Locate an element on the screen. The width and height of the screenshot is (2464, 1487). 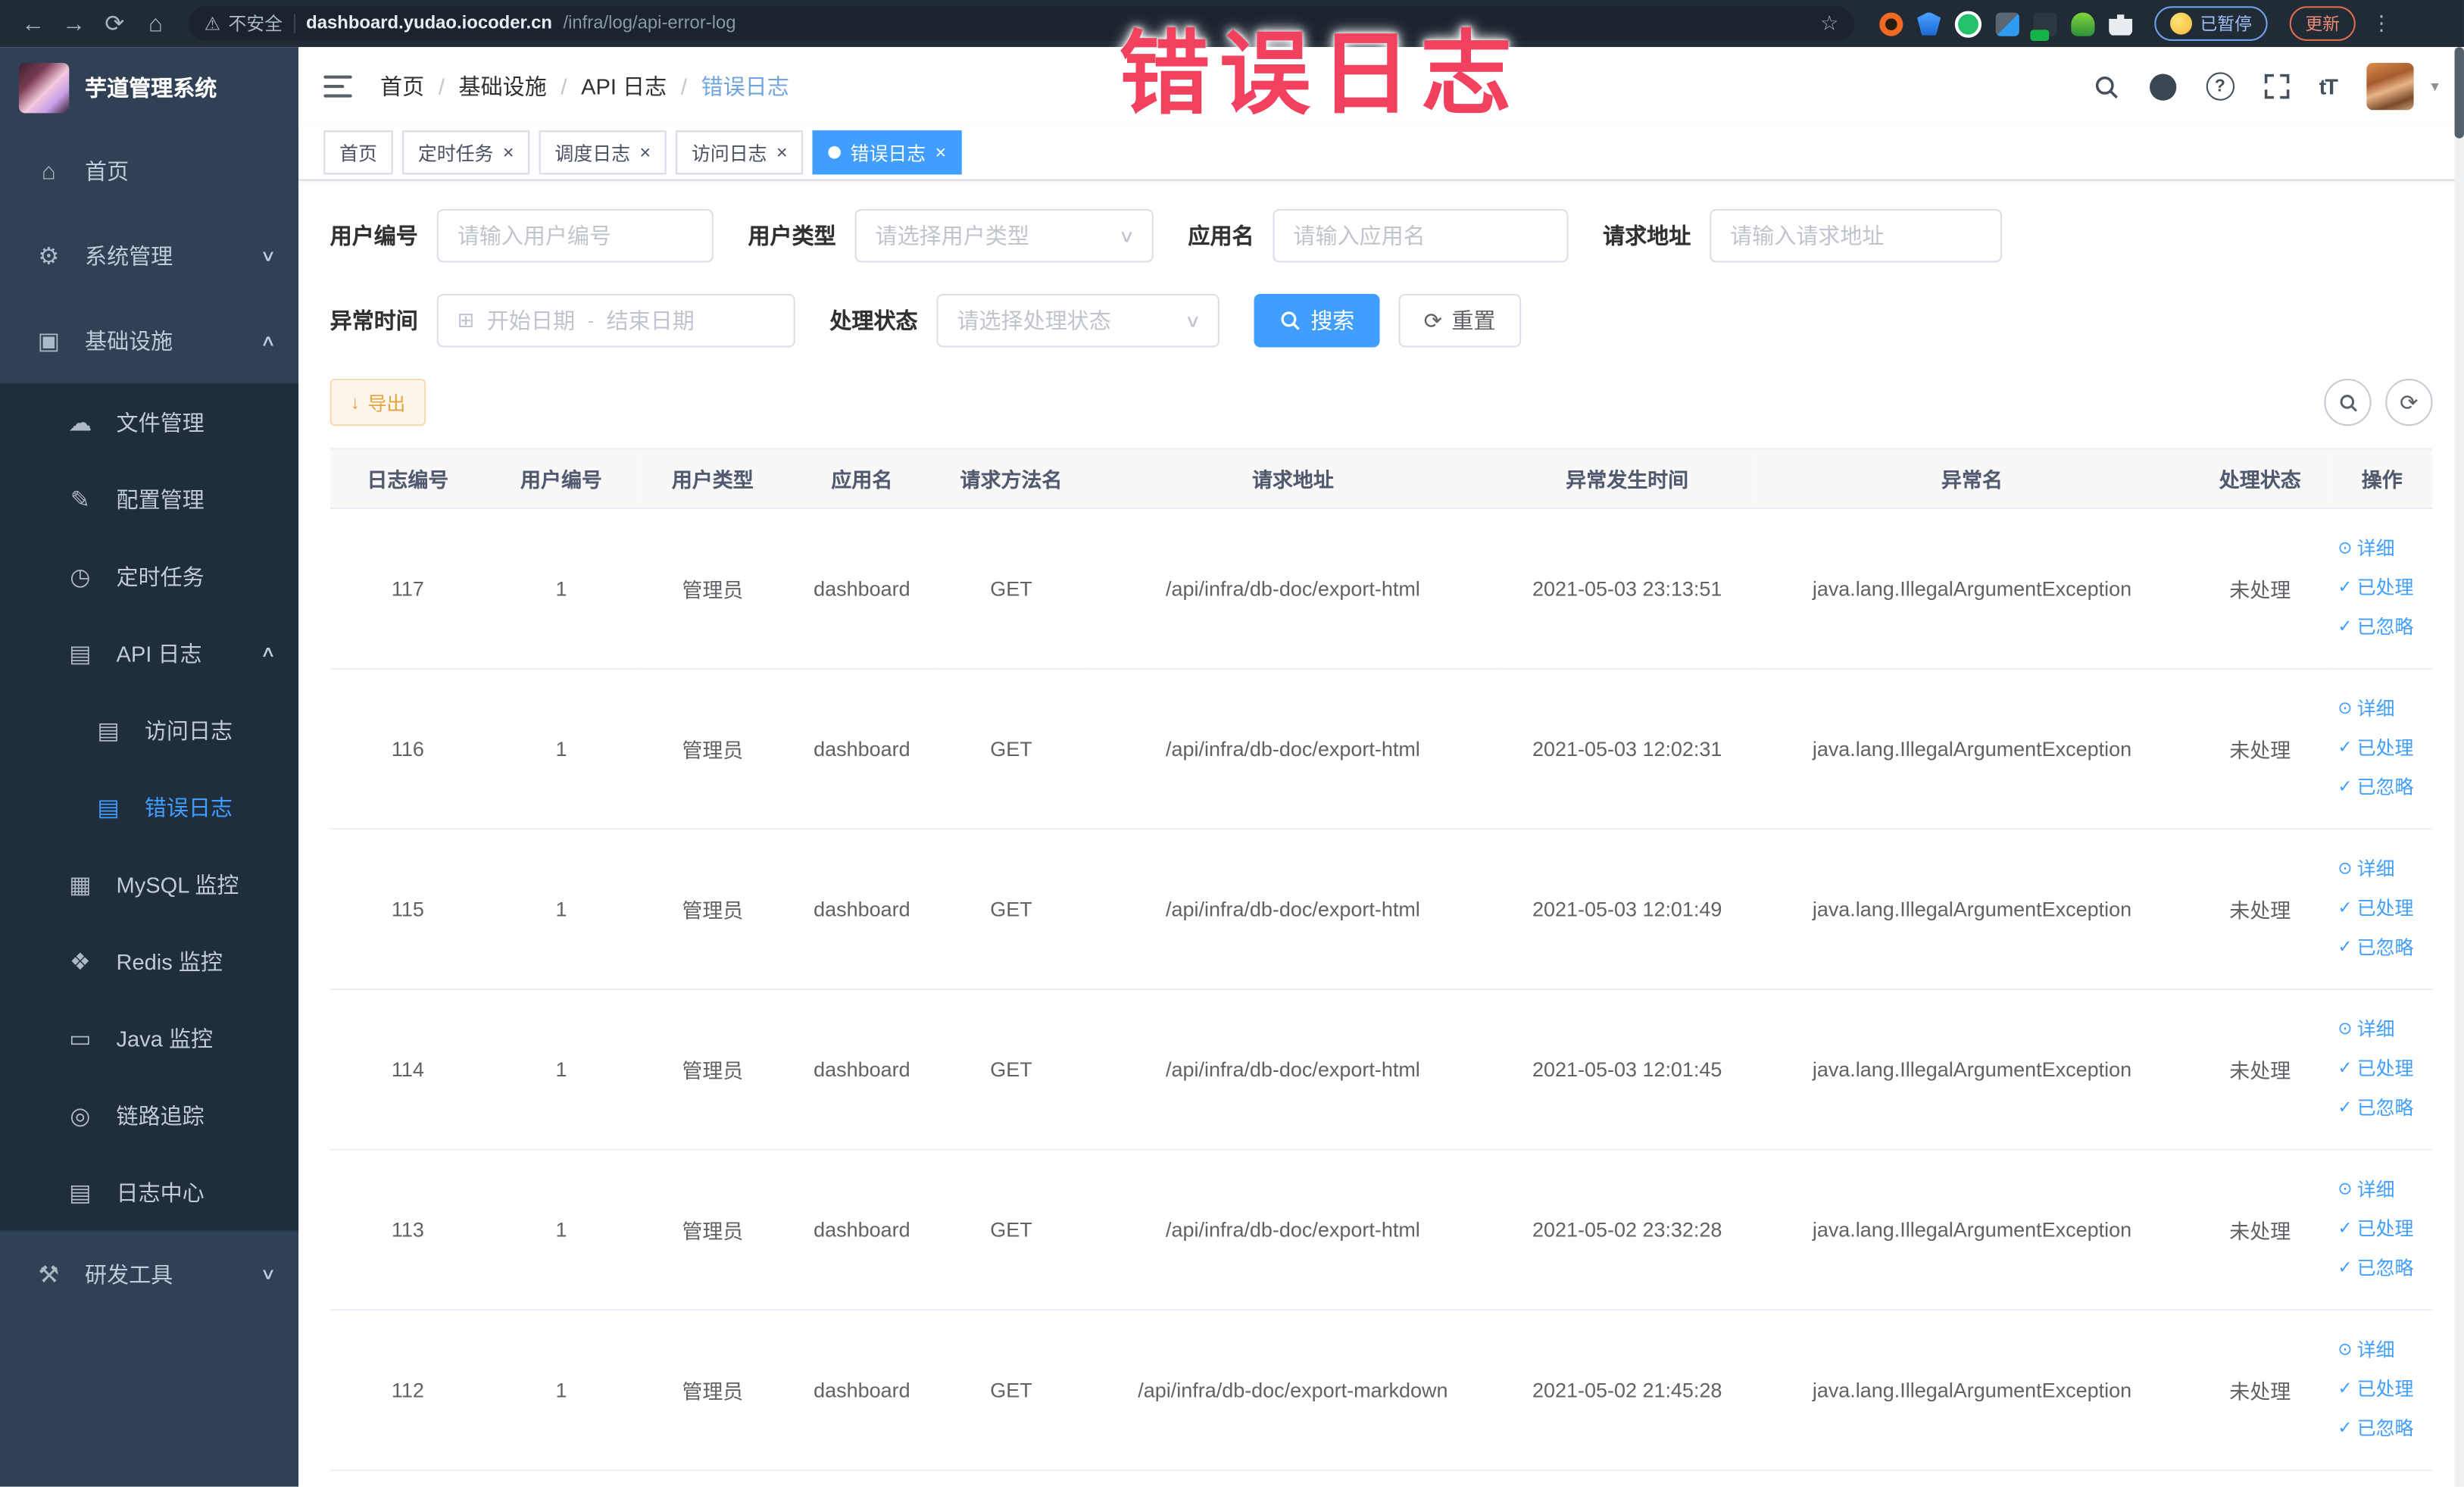
app-logo-row: 芋道管理系统 is located at coordinates (149, 88).